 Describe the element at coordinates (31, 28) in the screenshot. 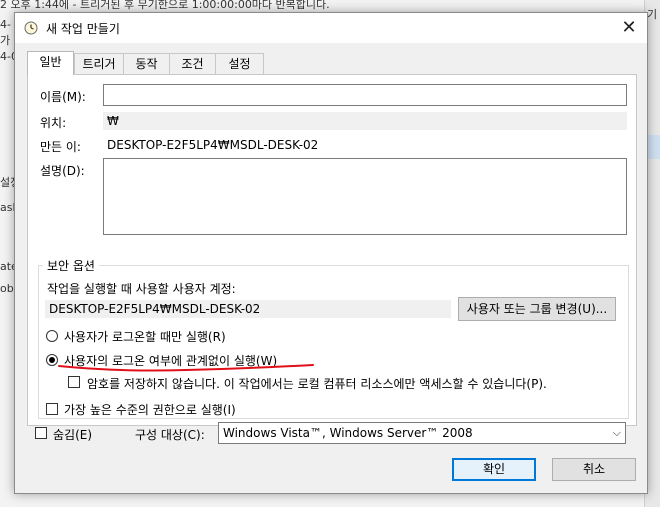

I see `clock-icon` at that location.